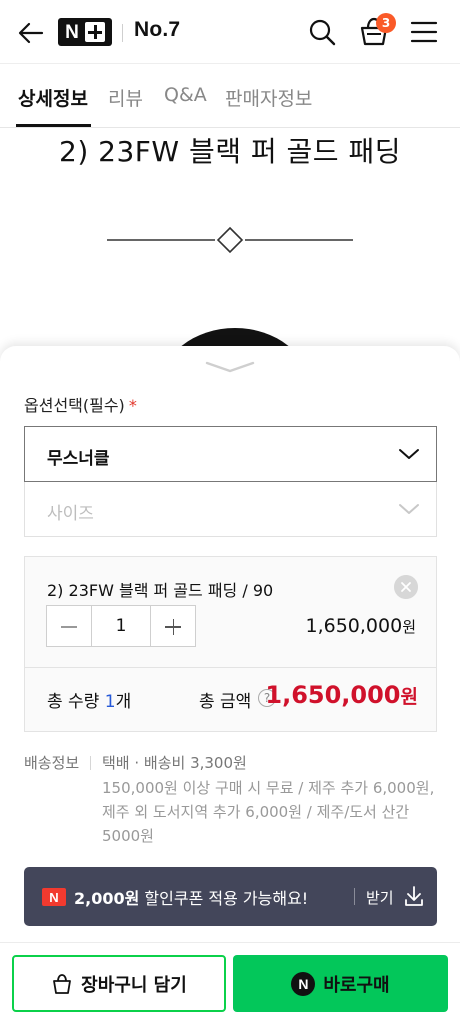 The width and height of the screenshot is (460, 1024). I want to click on total-quantity: 총 수량 1개, so click(89, 699).